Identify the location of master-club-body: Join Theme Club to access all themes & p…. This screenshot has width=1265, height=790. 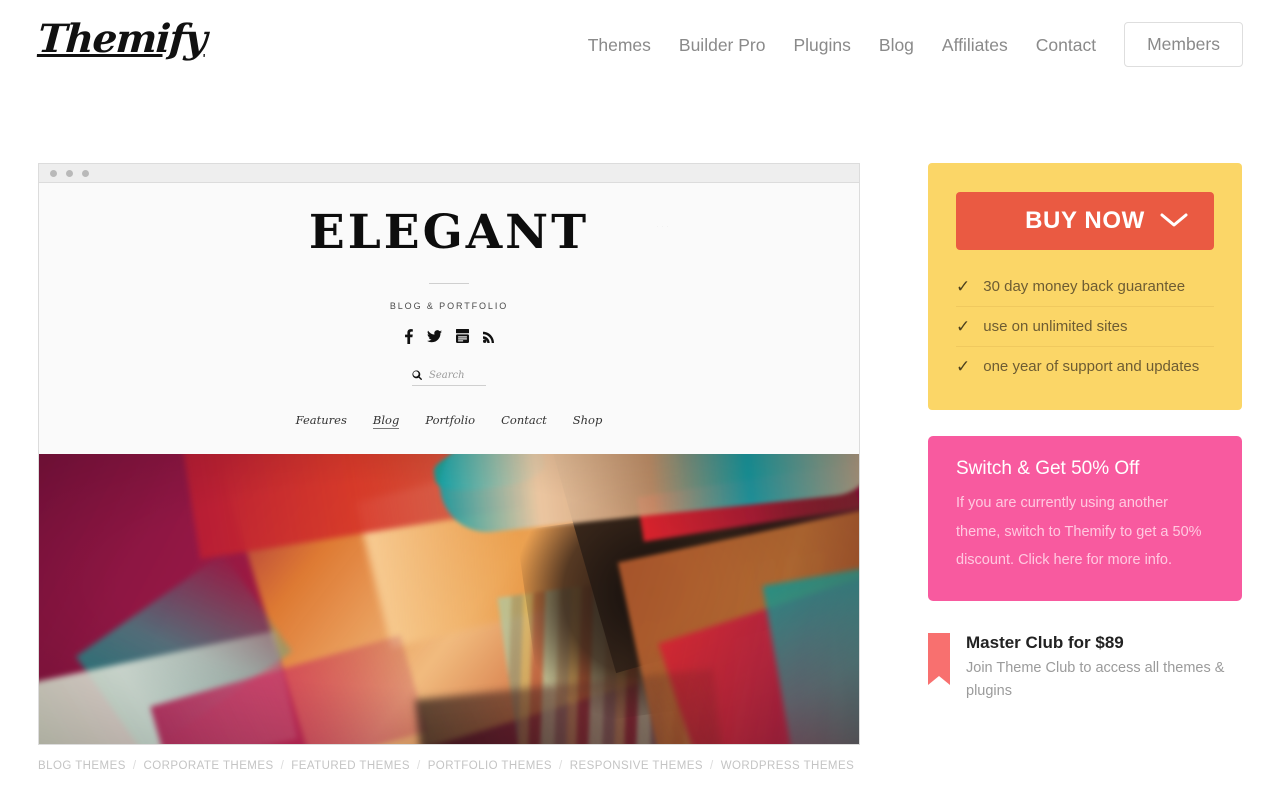
(1095, 680).